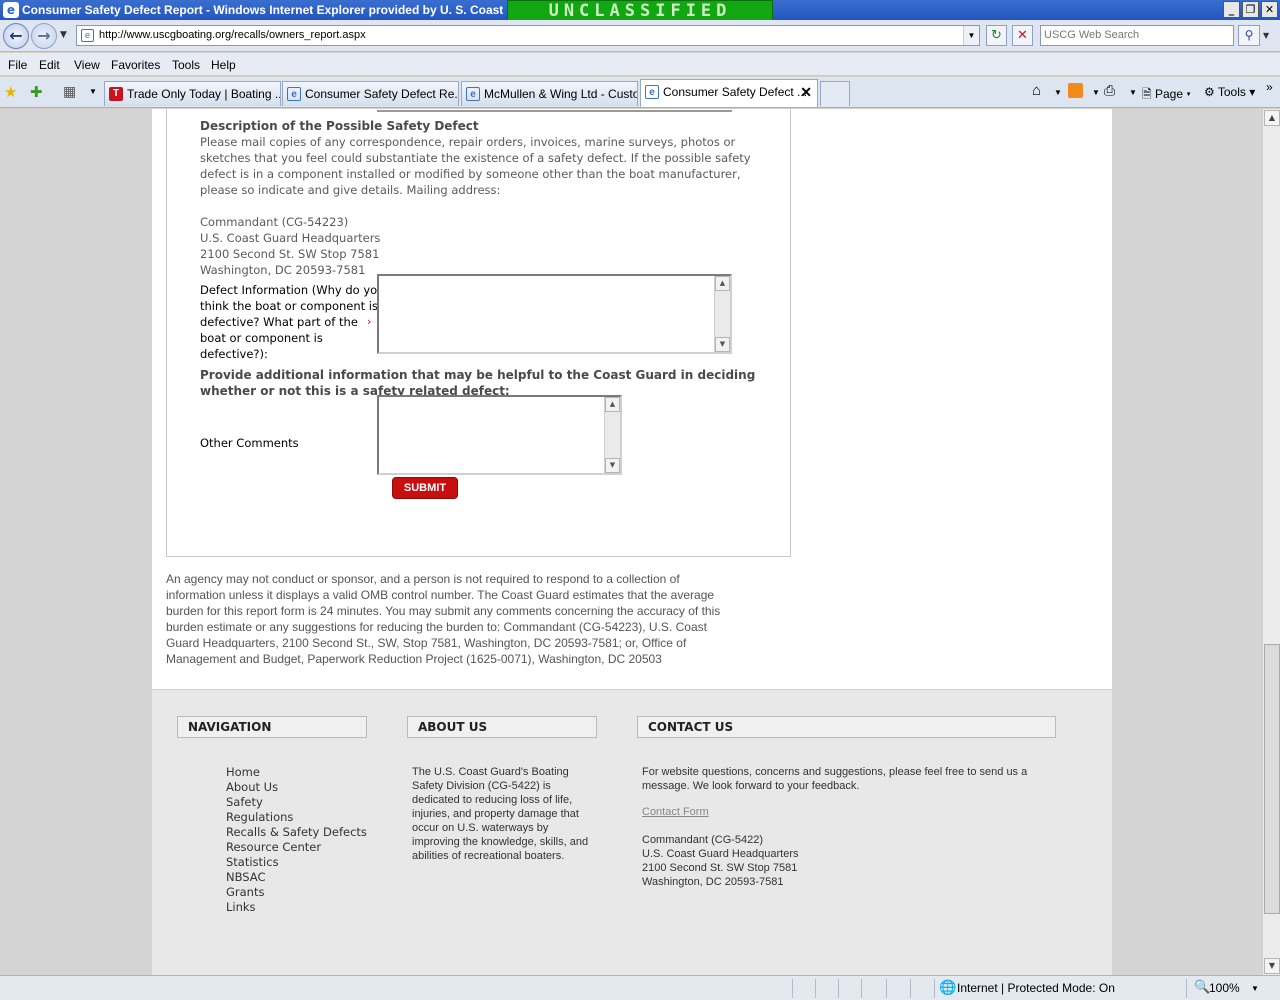 This screenshot has width=1280, height=1000. I want to click on about-line: injuries, and property damage that, so click(495, 814).